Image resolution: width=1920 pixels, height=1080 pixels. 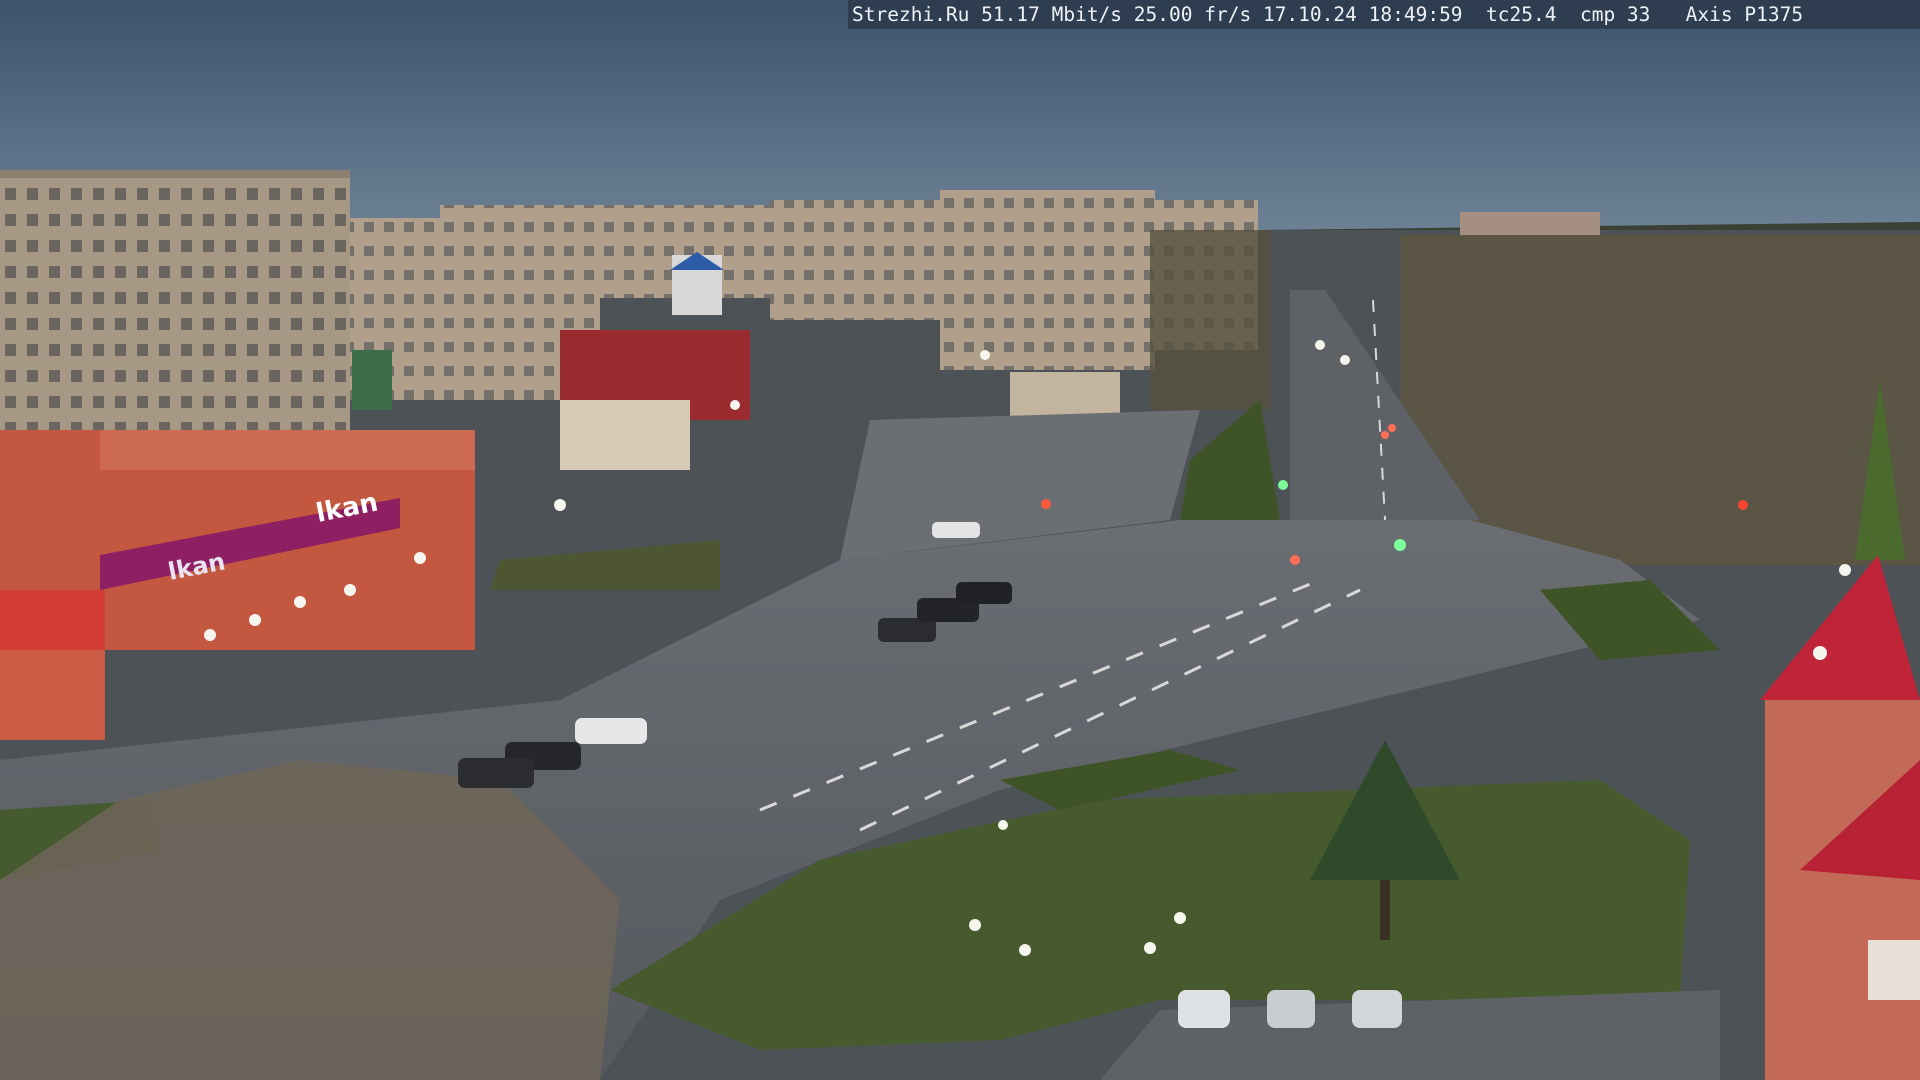 I want to click on tall-apartment-tower, so click(x=1047, y=280).